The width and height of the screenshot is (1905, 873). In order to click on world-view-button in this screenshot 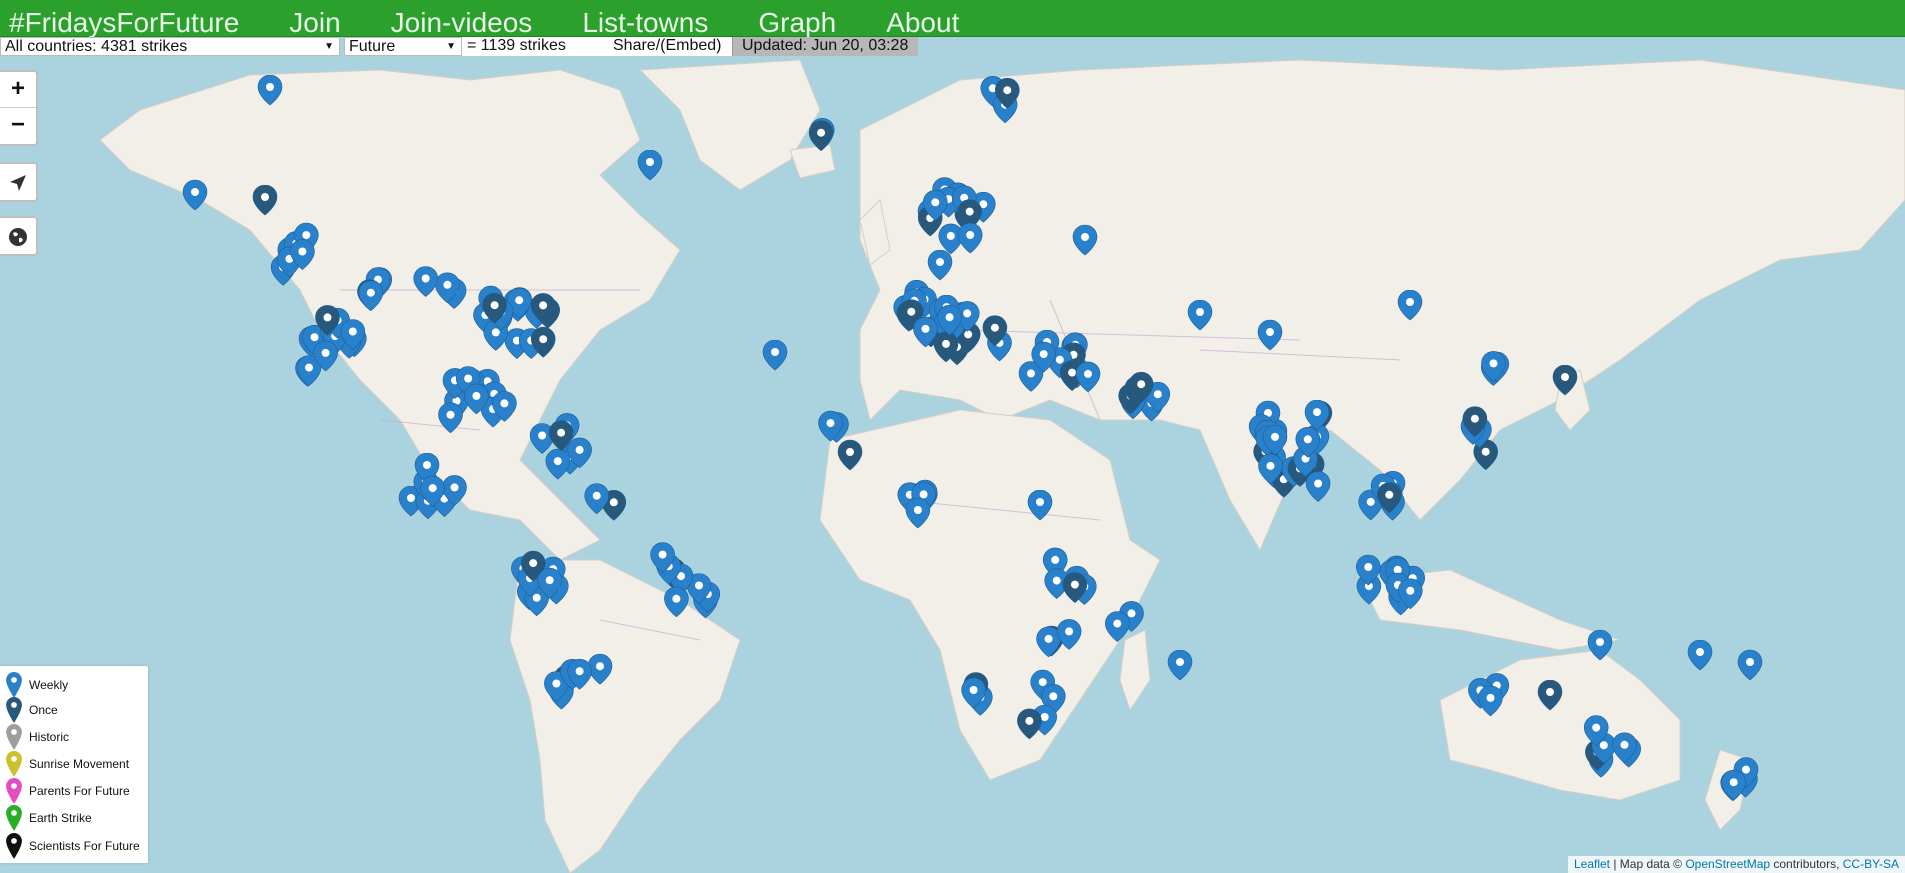, I will do `click(19, 236)`.